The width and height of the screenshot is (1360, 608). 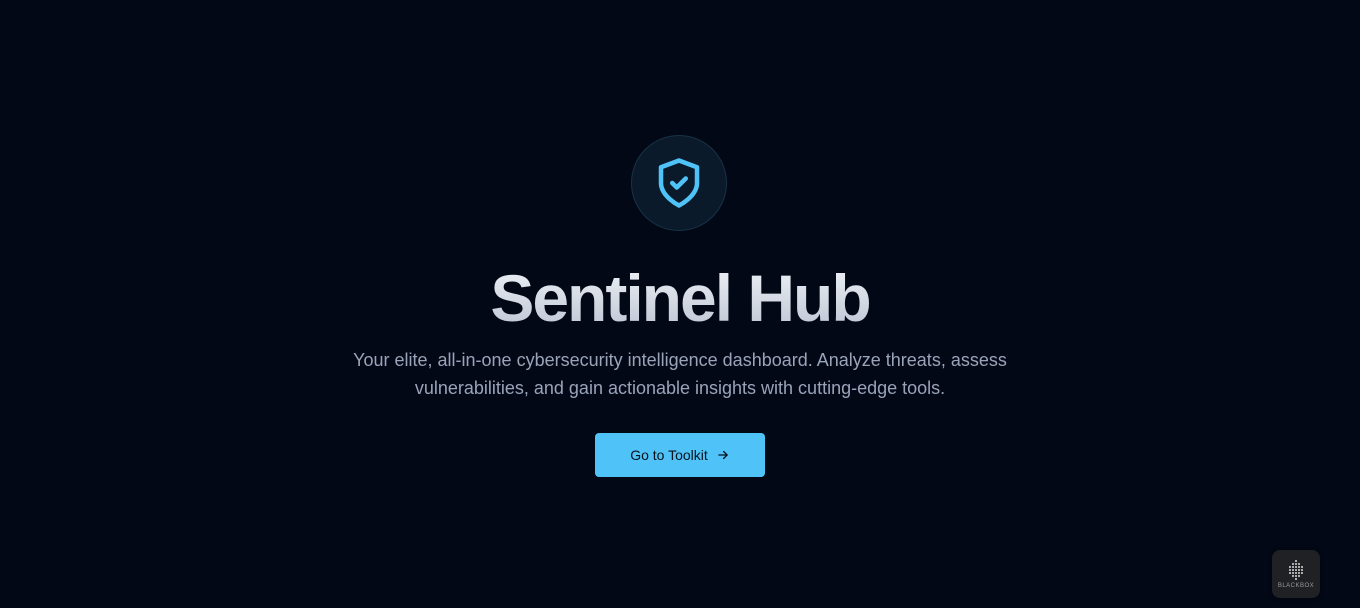 I want to click on blackbox-badge: BLACKBOX, so click(x=1296, y=574).